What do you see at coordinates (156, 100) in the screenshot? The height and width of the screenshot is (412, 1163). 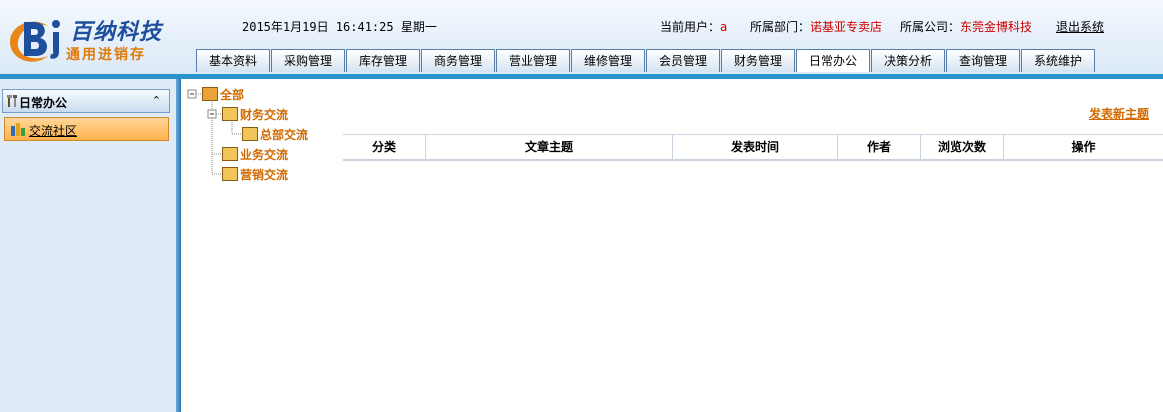 I see `collapse-chevron-icon: ⌃` at bounding box center [156, 100].